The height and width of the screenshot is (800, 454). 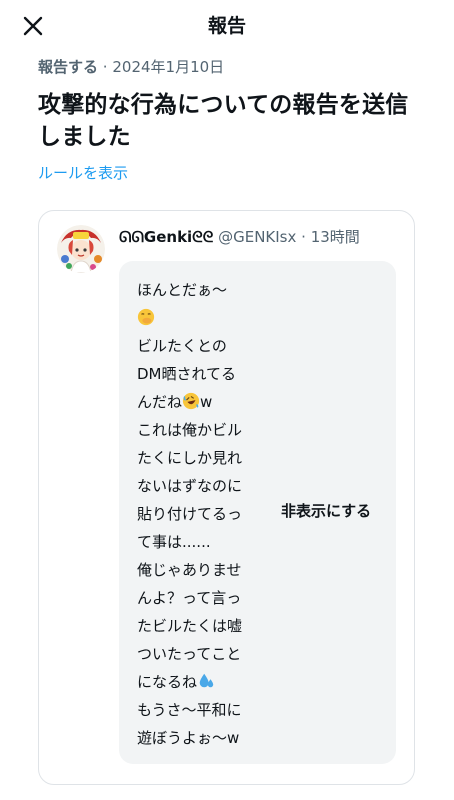 What do you see at coordinates (206, 402) in the screenshot?
I see `post-text-segment: w` at bounding box center [206, 402].